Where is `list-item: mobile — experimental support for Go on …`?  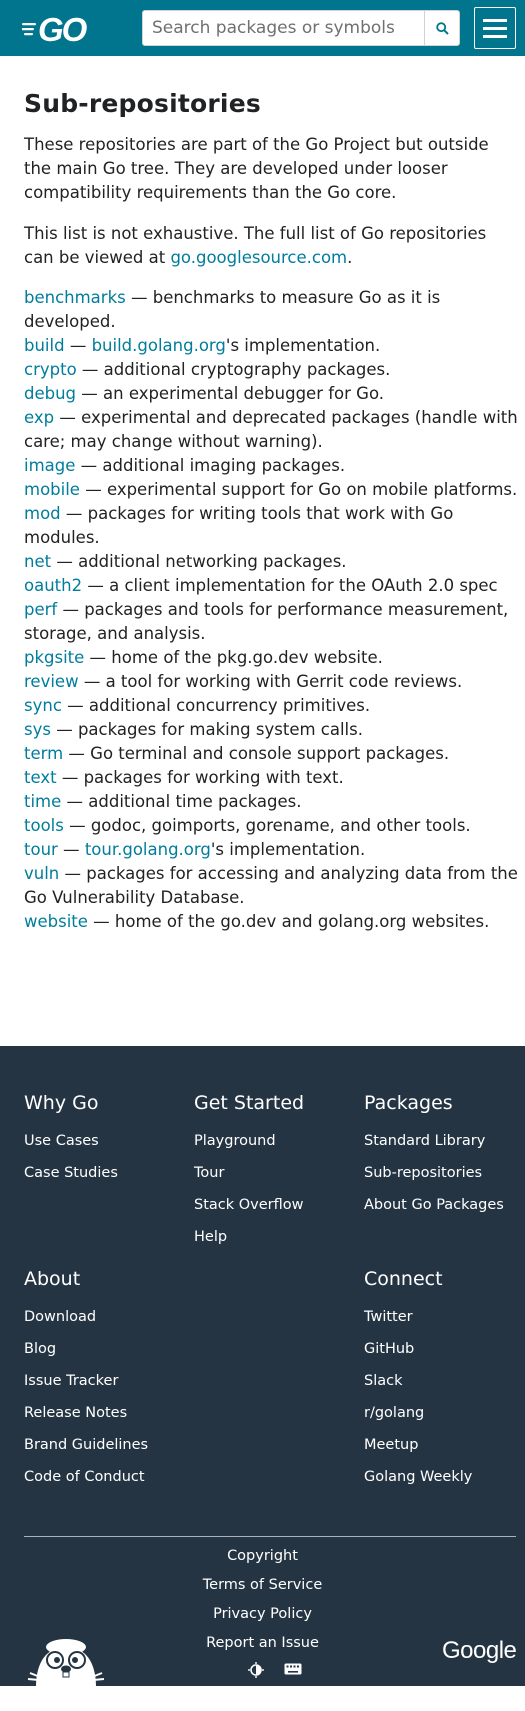 list-item: mobile — experimental support for Go on … is located at coordinates (271, 489).